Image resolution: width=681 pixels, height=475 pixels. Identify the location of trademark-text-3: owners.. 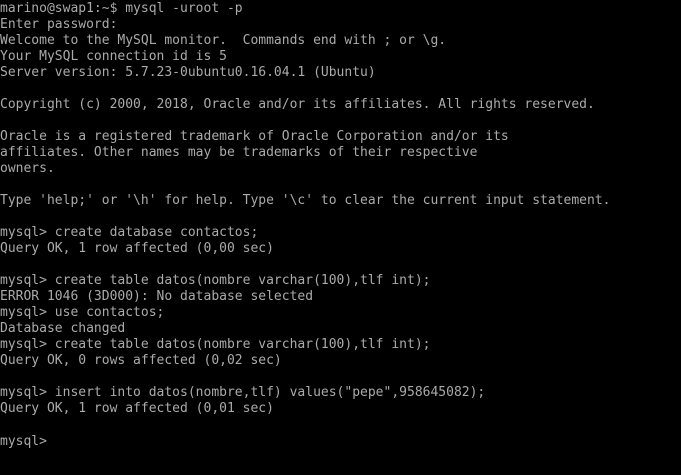
(27, 168).